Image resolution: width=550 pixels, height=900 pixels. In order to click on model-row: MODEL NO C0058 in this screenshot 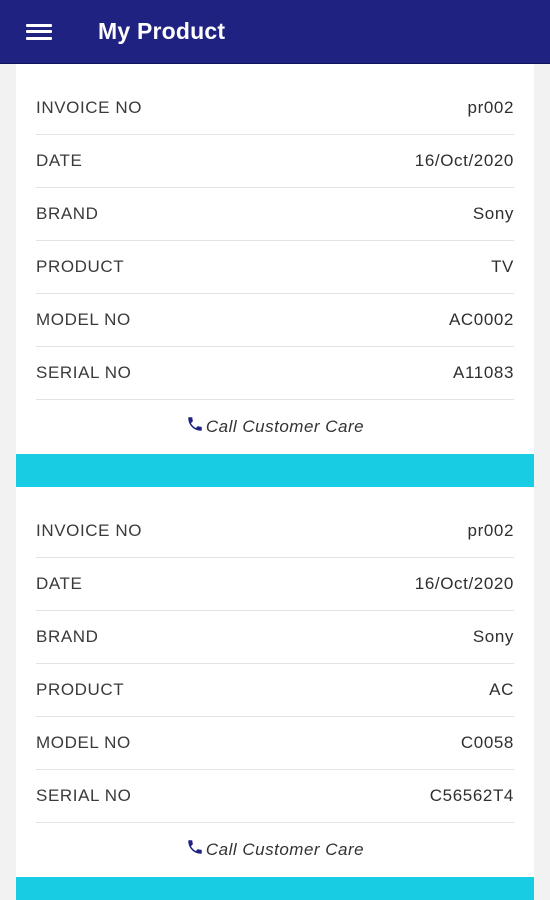, I will do `click(275, 743)`.